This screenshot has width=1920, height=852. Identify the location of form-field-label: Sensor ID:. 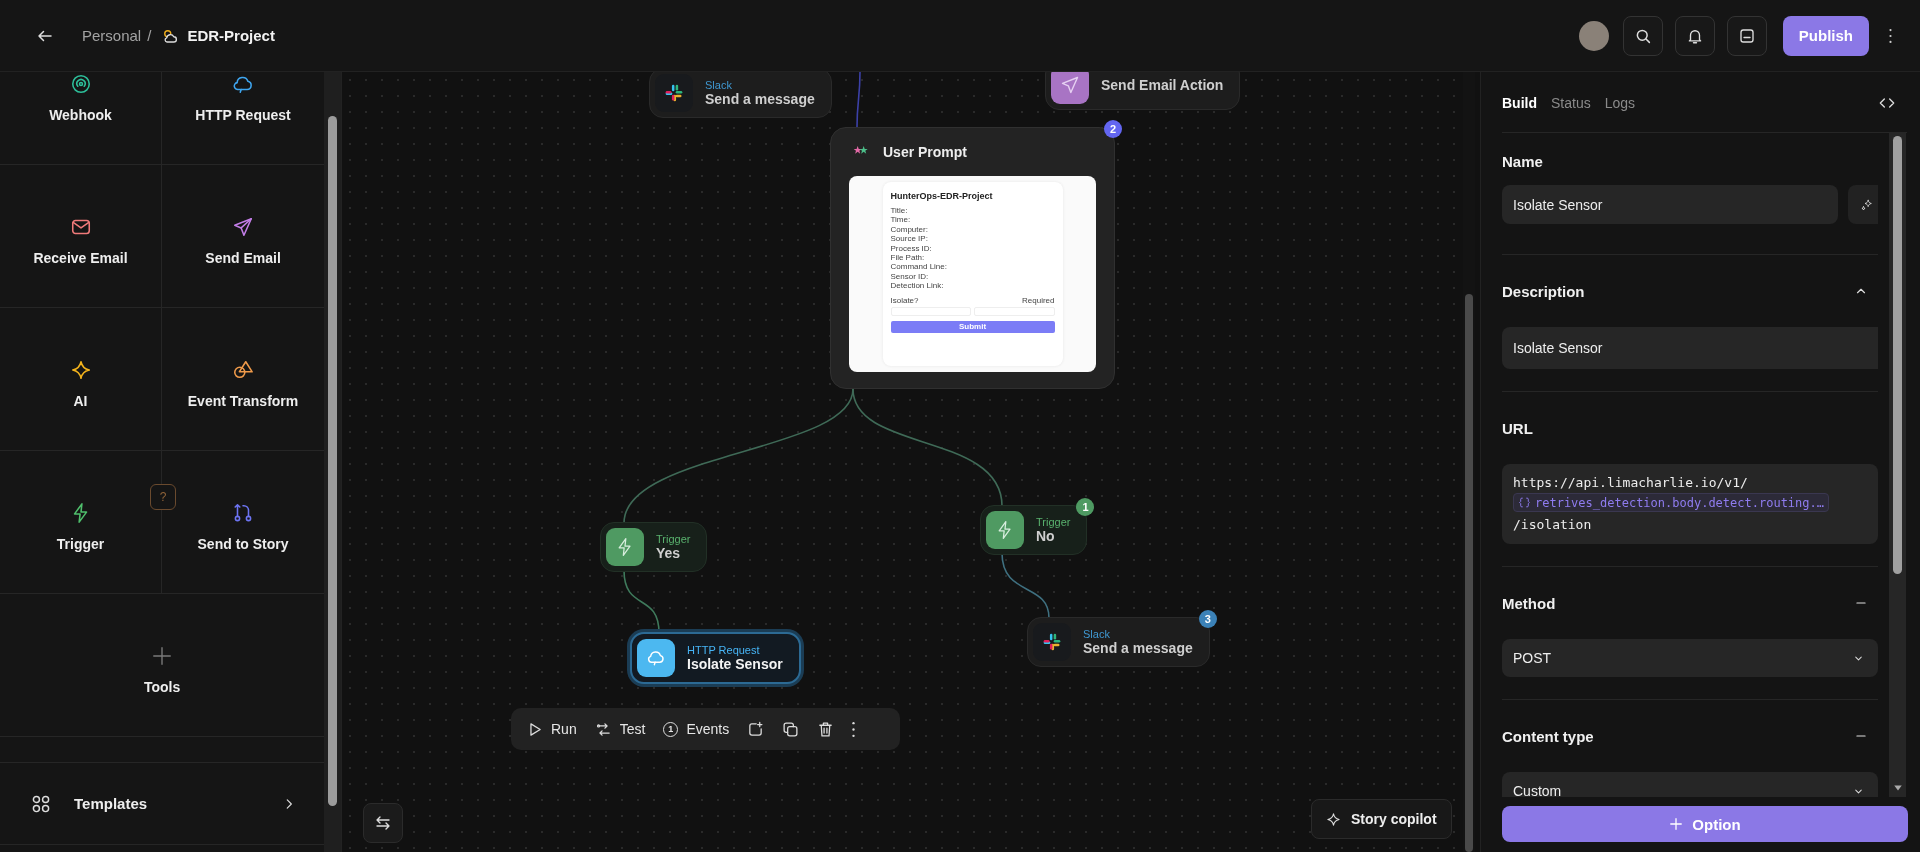
(910, 276).